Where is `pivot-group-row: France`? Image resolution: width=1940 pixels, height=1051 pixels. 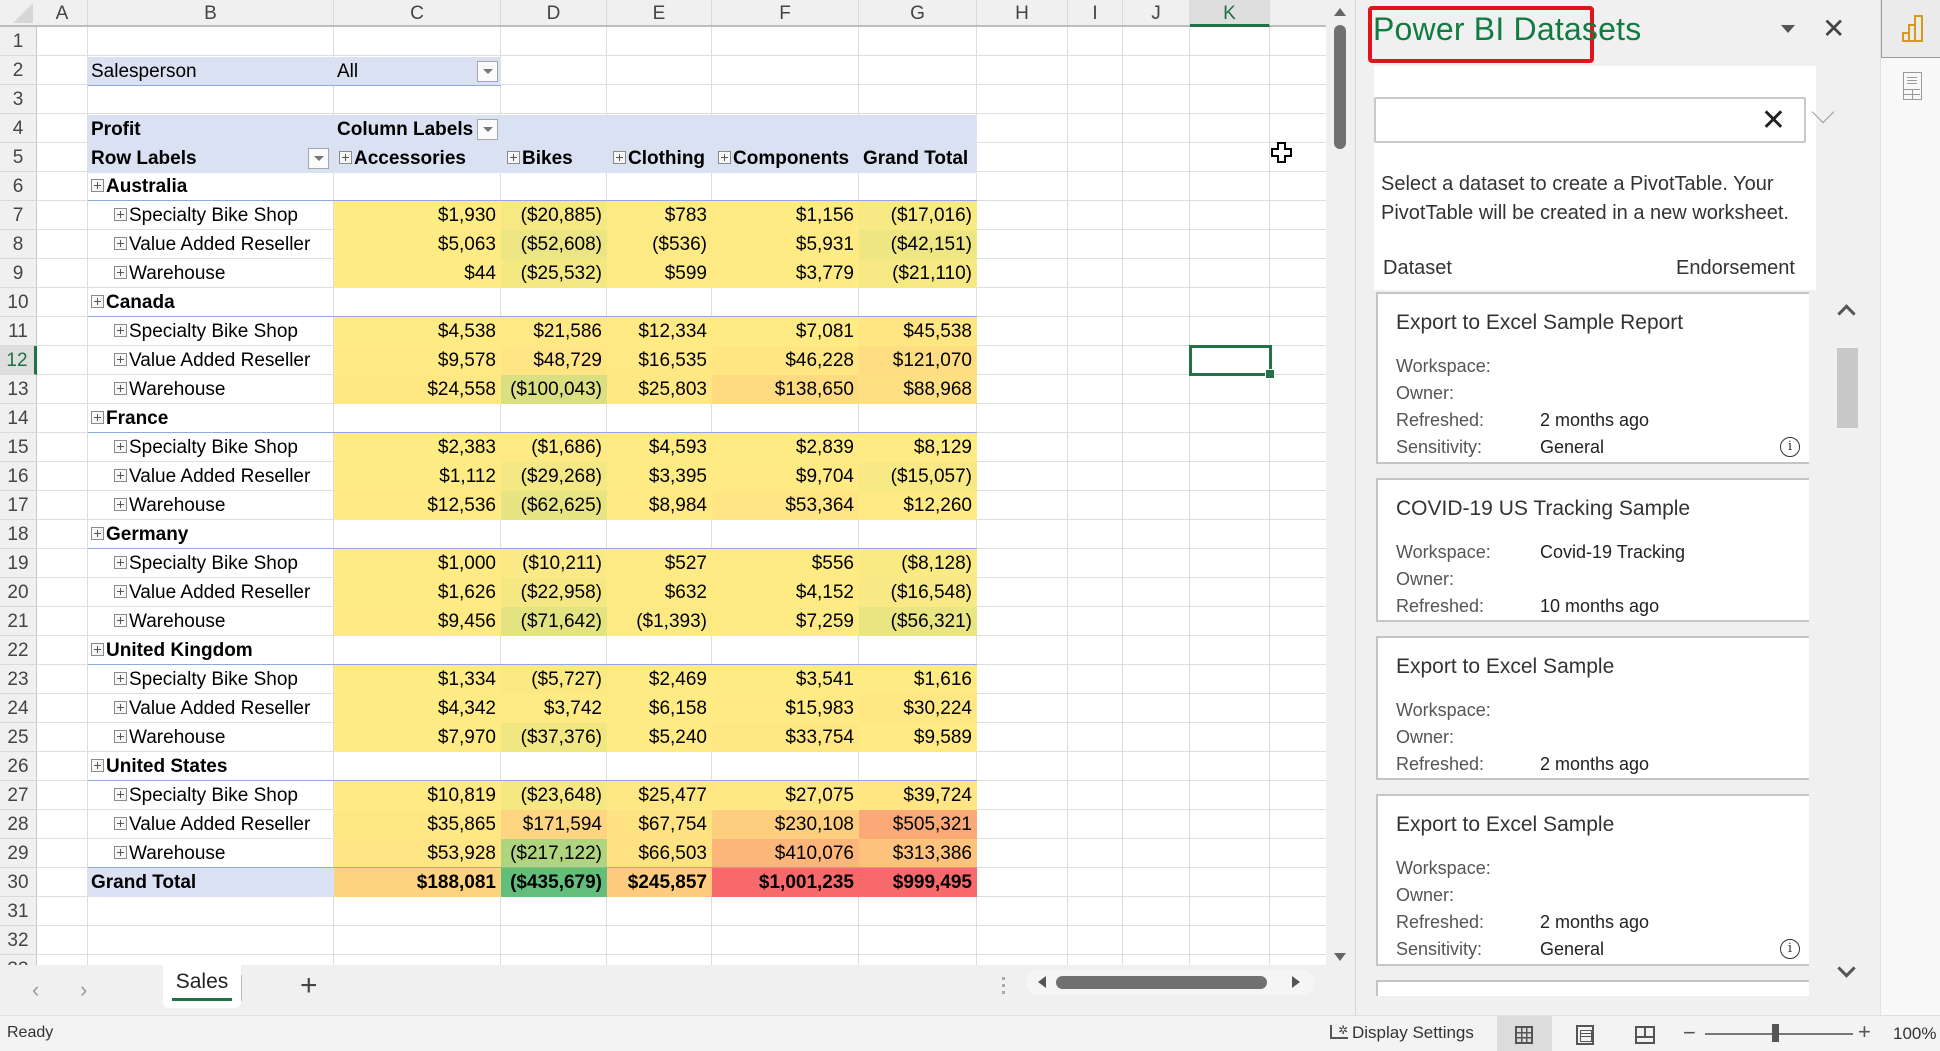 pivot-group-row: France is located at coordinates (212, 418).